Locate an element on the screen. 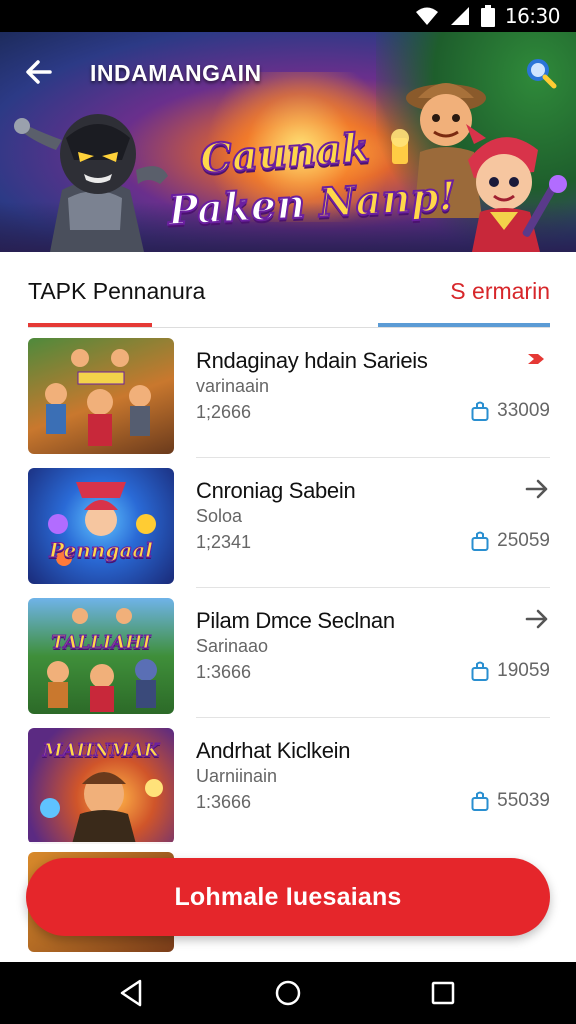 The height and width of the screenshot is (1024, 576). nav-recents-icon is located at coordinates (443, 993).